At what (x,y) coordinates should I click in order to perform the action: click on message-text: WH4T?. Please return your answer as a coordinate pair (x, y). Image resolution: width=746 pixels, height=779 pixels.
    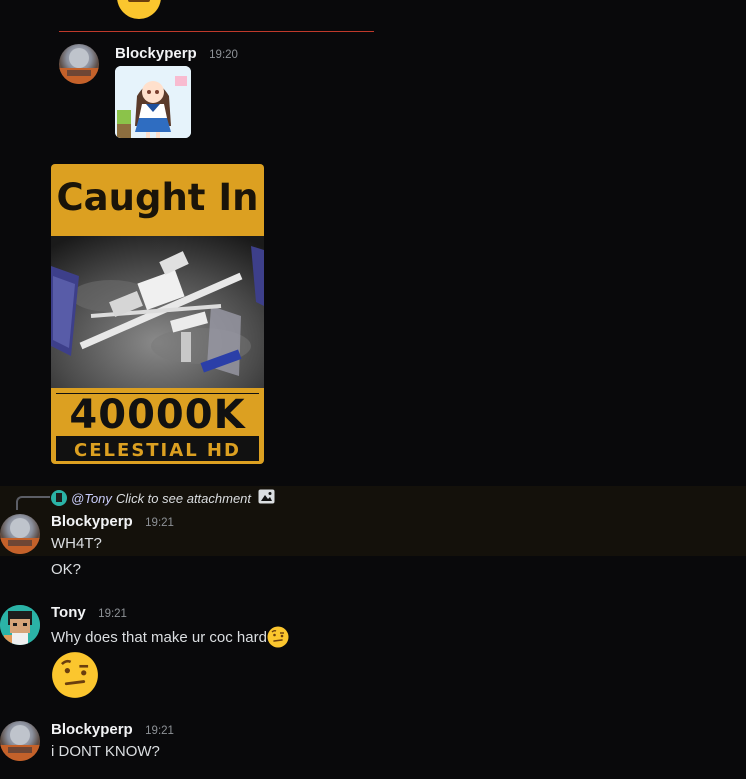
    Looking at the image, I should click on (76, 543).